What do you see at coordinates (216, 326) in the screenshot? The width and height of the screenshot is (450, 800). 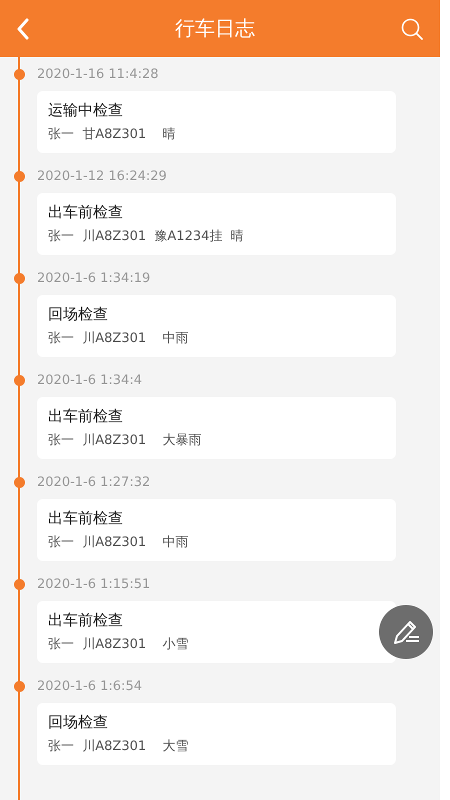 I see `log-card: 回场检查 张一 川A8Z301 中雨` at bounding box center [216, 326].